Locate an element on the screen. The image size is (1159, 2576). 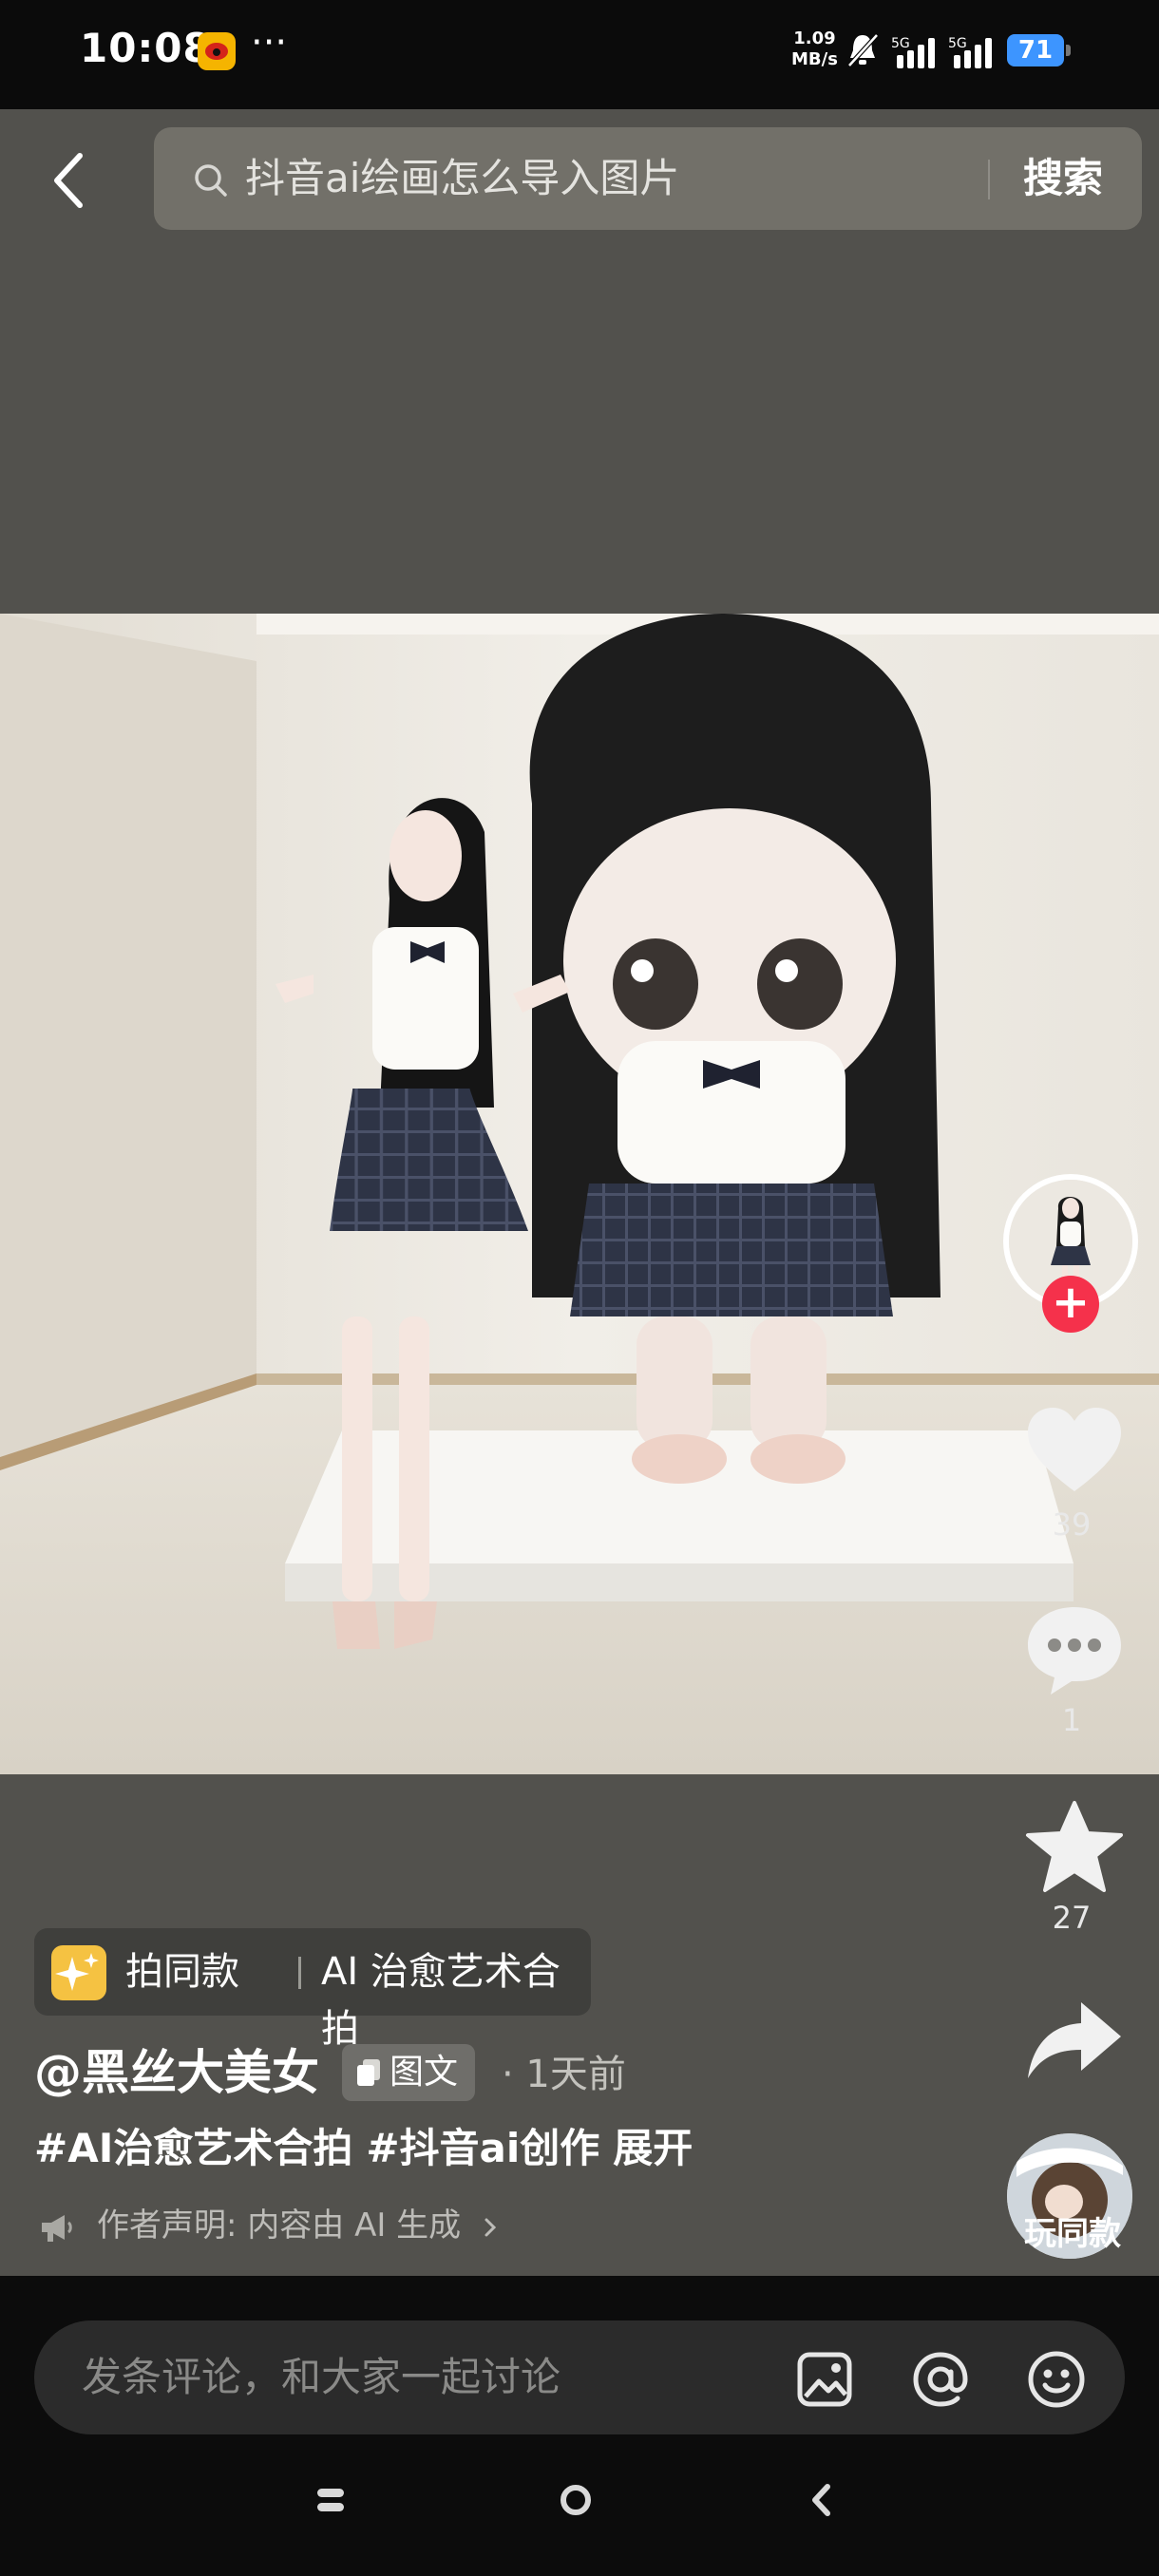
plus-icon: + is located at coordinates (1071, 1302).